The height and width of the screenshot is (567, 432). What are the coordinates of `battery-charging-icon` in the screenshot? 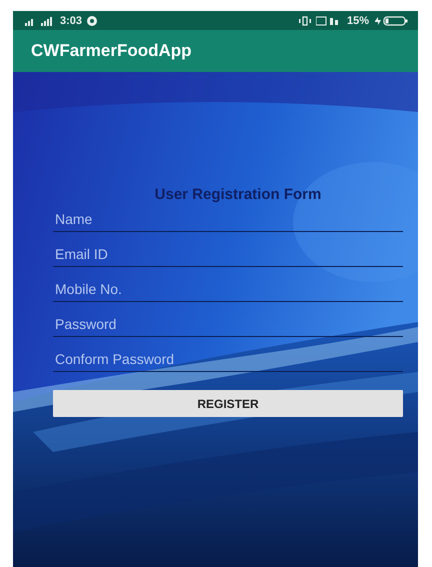 It's located at (391, 21).